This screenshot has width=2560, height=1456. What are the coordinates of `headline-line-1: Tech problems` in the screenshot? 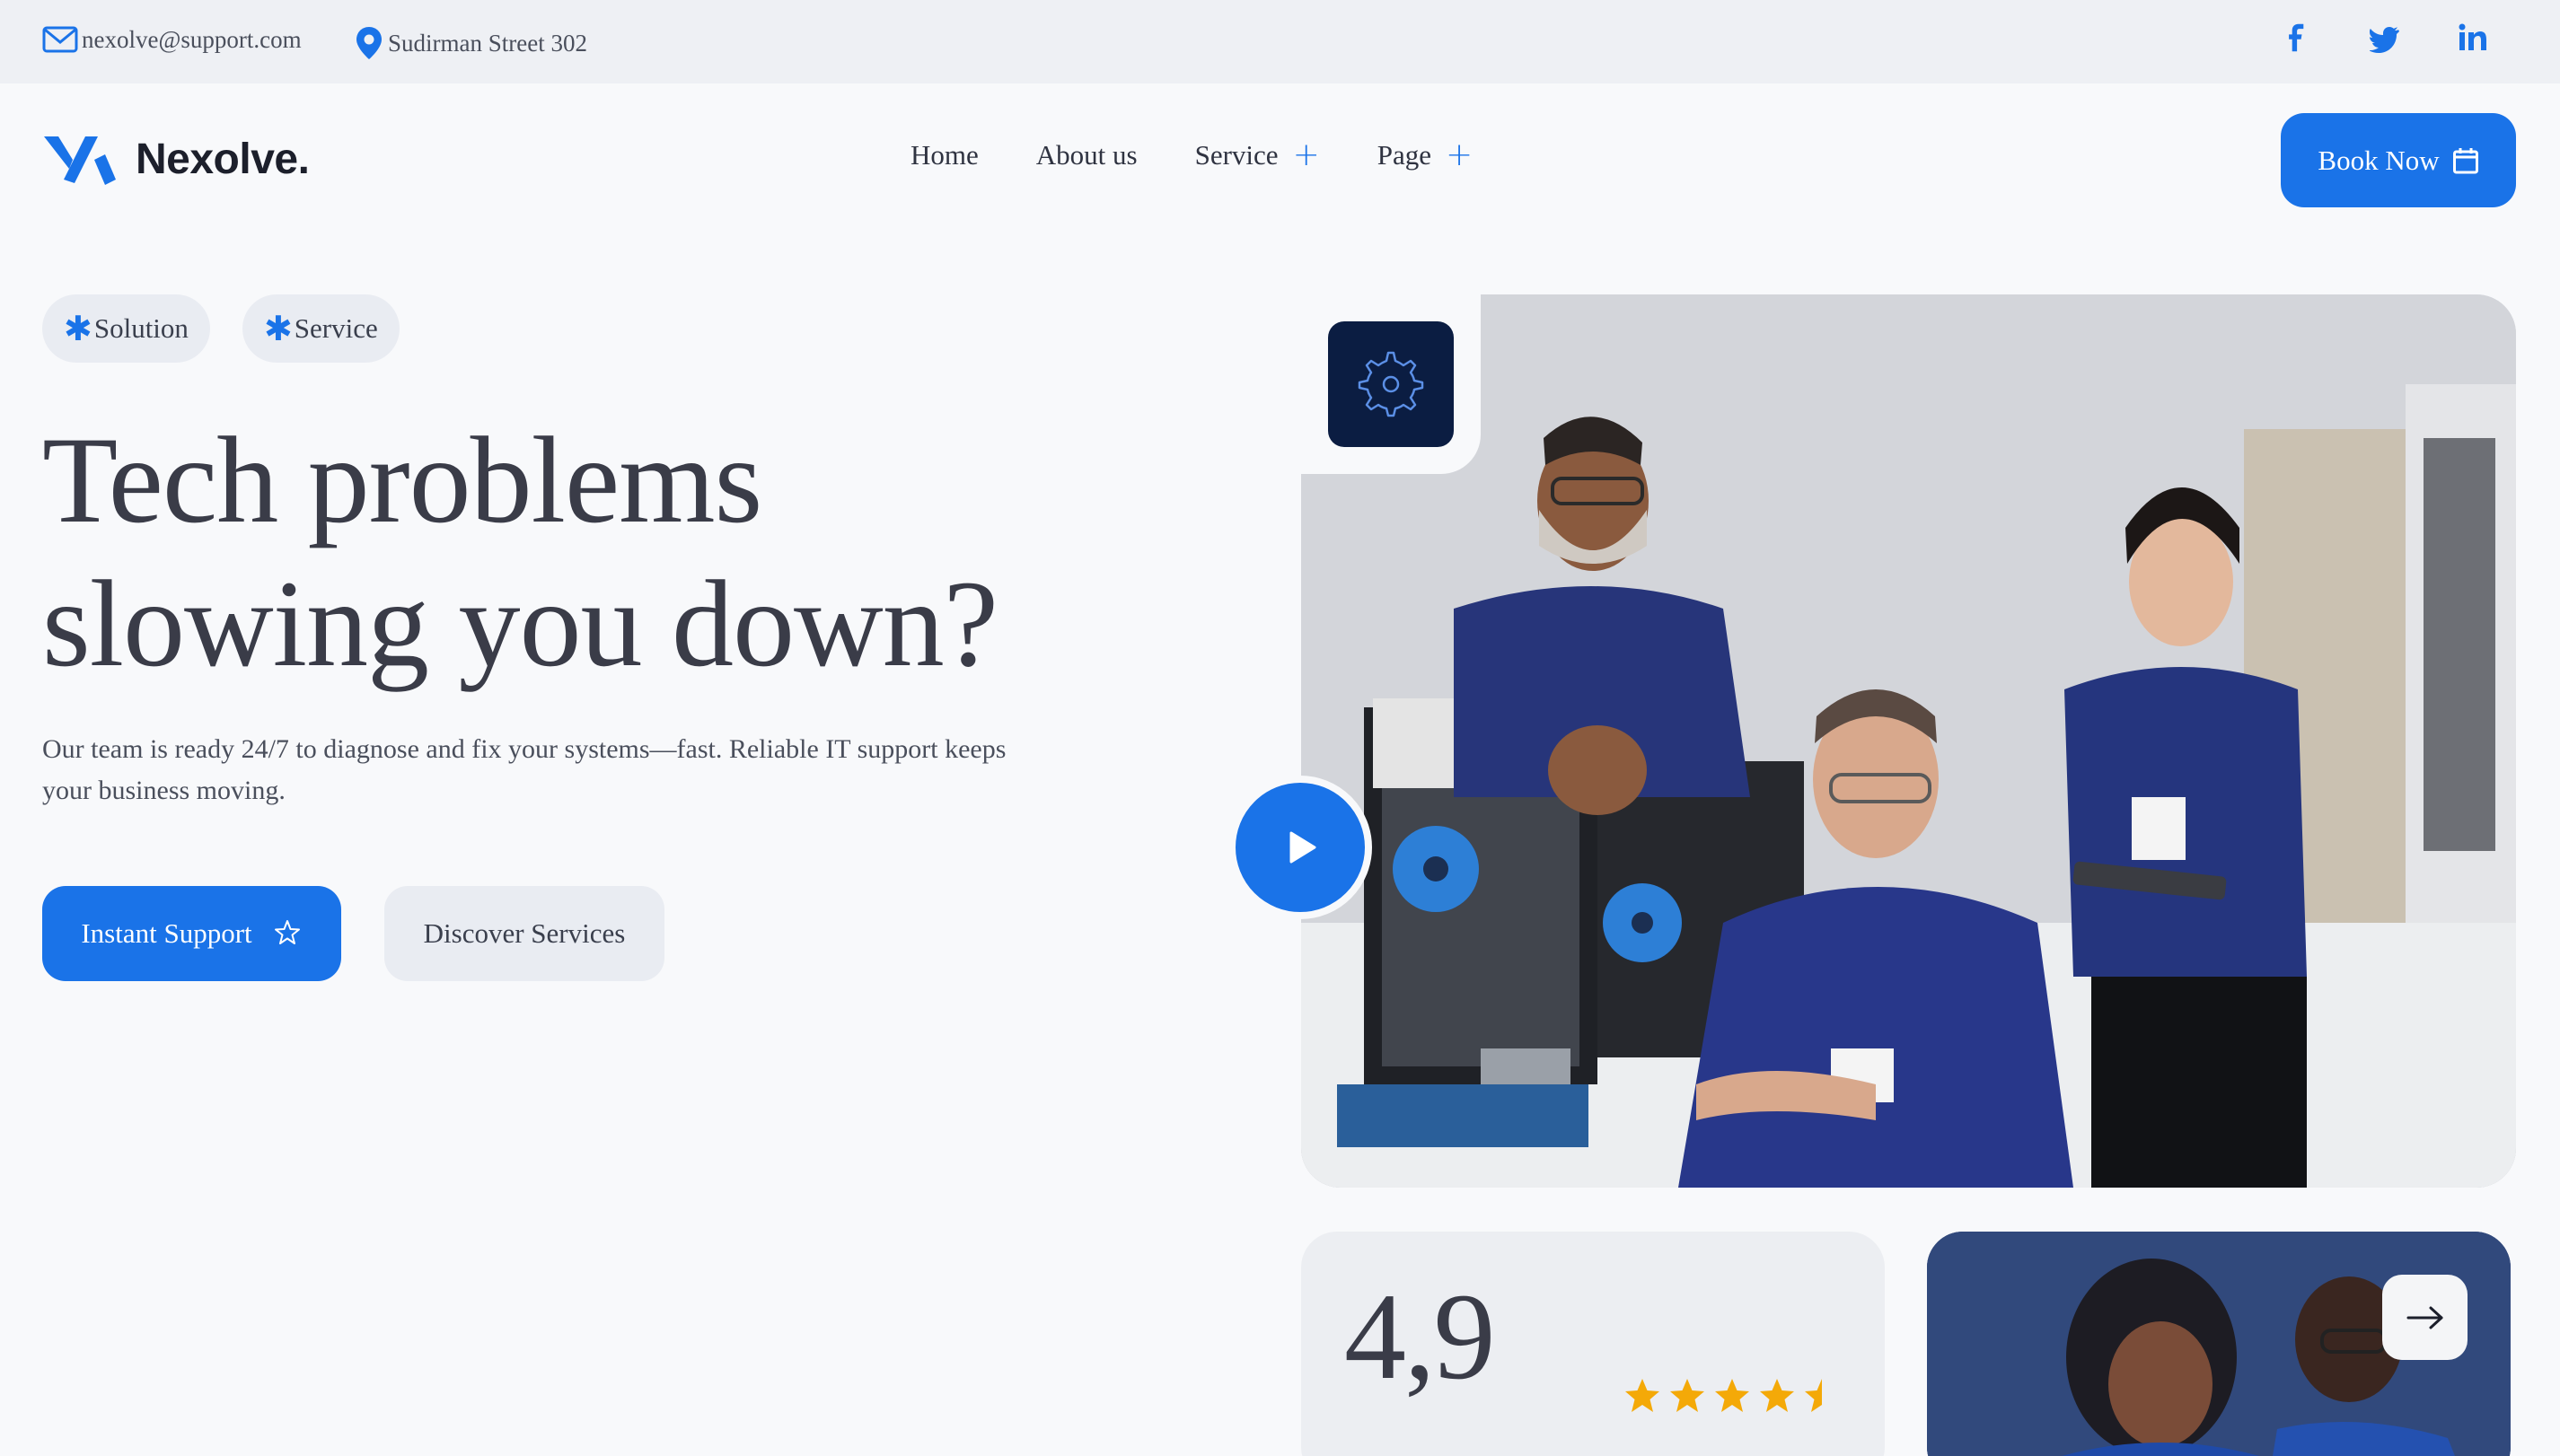 It's located at (402, 480).